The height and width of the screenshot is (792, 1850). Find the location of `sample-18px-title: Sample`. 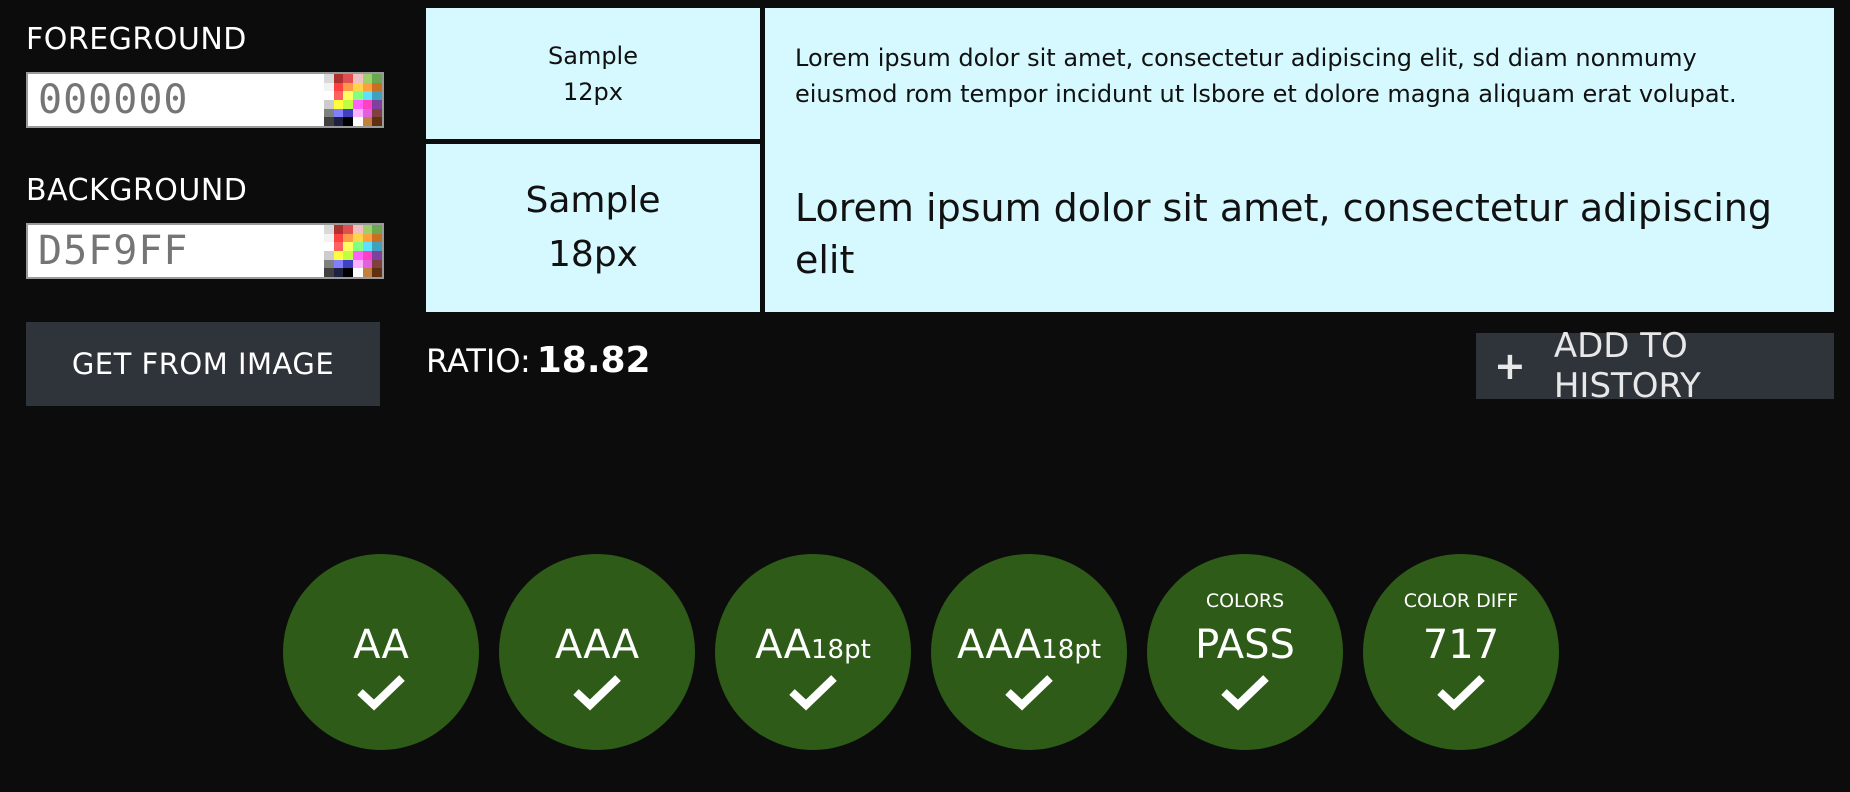

sample-18px-title: Sample is located at coordinates (593, 200).